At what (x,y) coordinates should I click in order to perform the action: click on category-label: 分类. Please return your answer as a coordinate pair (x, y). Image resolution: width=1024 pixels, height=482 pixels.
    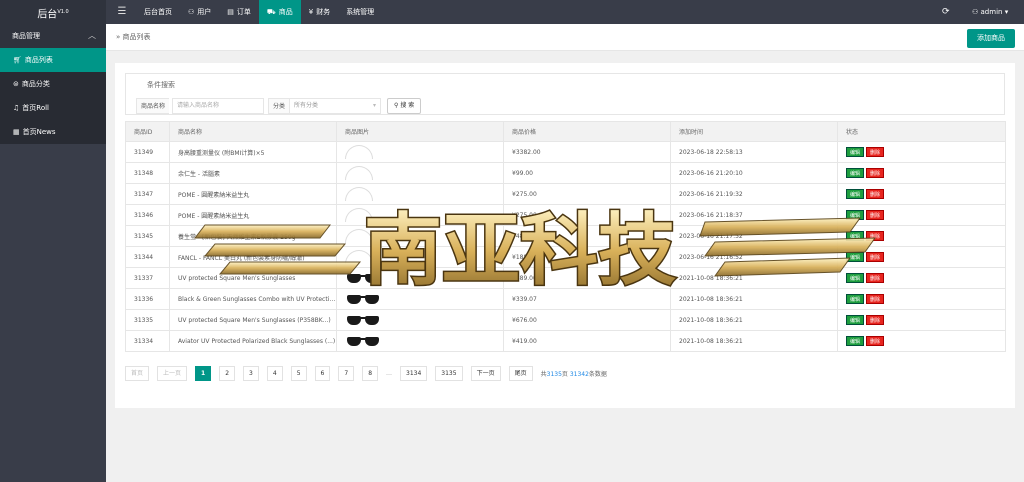
    Looking at the image, I should click on (279, 106).